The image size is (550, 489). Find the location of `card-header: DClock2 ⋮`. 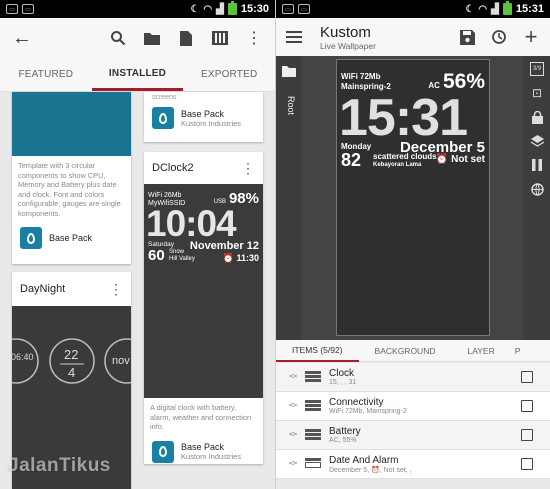

card-header: DClock2 ⋮ is located at coordinates (203, 168).